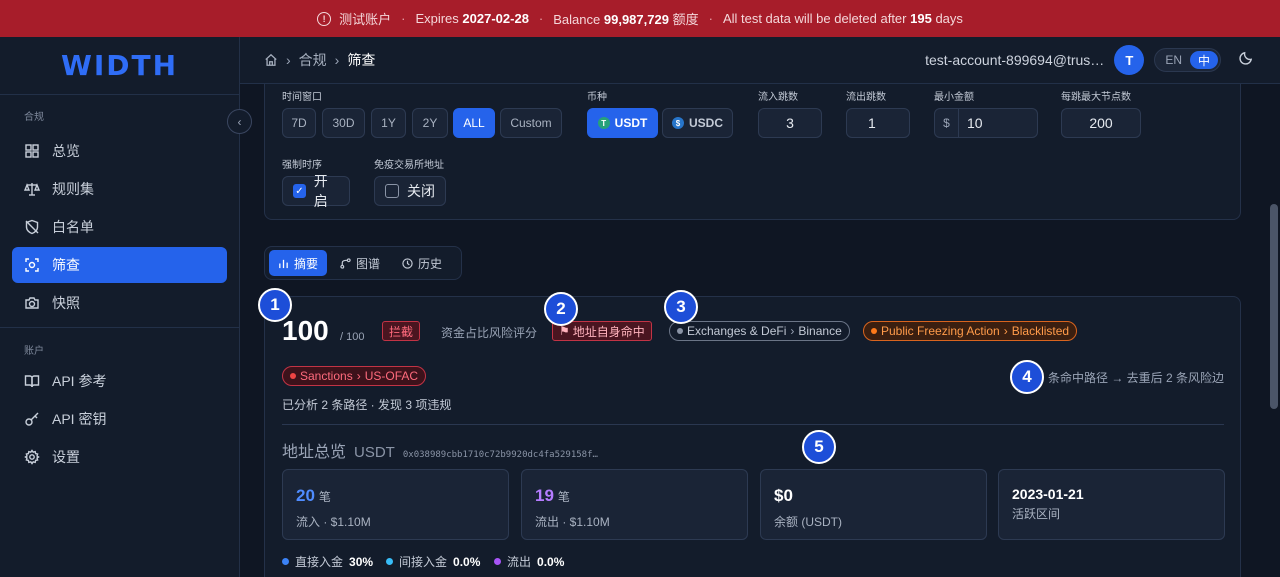 Image resolution: width=1280 pixels, height=577 pixels. What do you see at coordinates (1101, 123) in the screenshot?
I see `max-nodes-input: 200` at bounding box center [1101, 123].